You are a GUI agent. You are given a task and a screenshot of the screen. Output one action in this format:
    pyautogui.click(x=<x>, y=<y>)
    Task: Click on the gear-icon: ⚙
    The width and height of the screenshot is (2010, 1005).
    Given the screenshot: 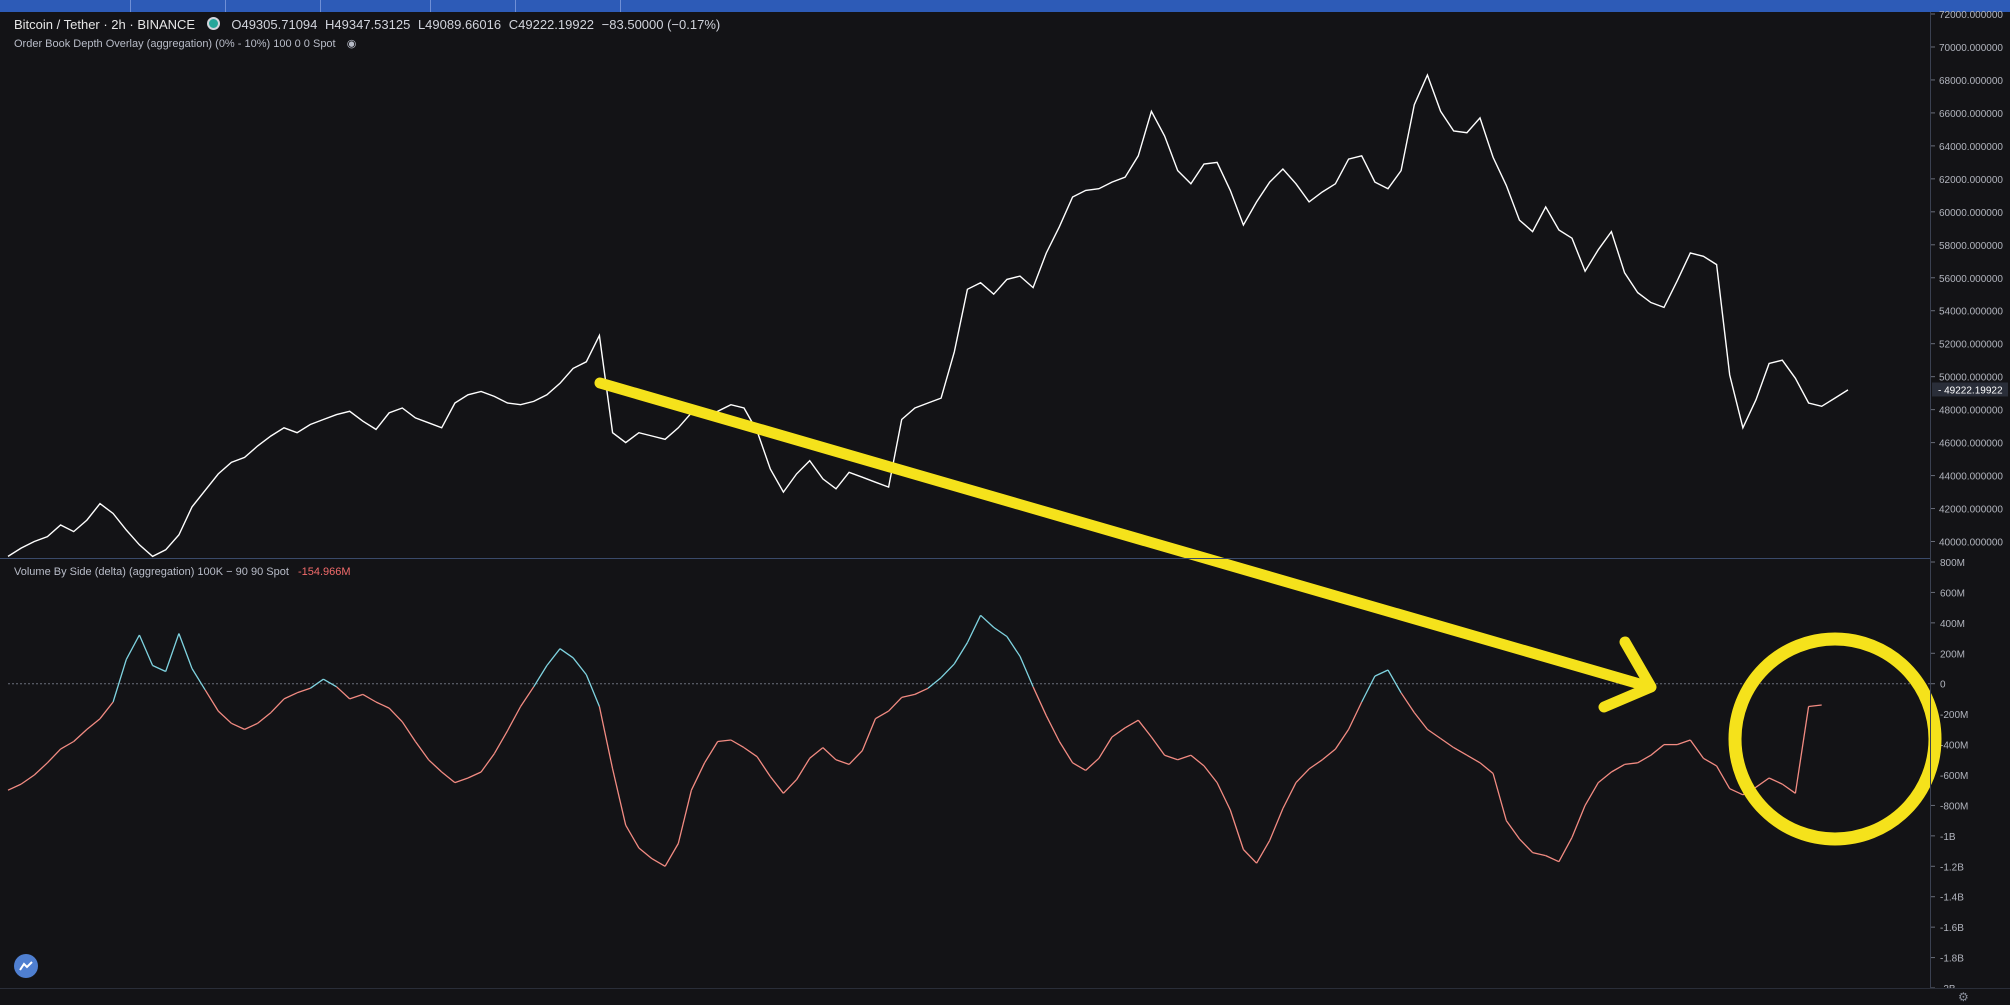 What is the action you would take?
    pyautogui.click(x=1963, y=997)
    